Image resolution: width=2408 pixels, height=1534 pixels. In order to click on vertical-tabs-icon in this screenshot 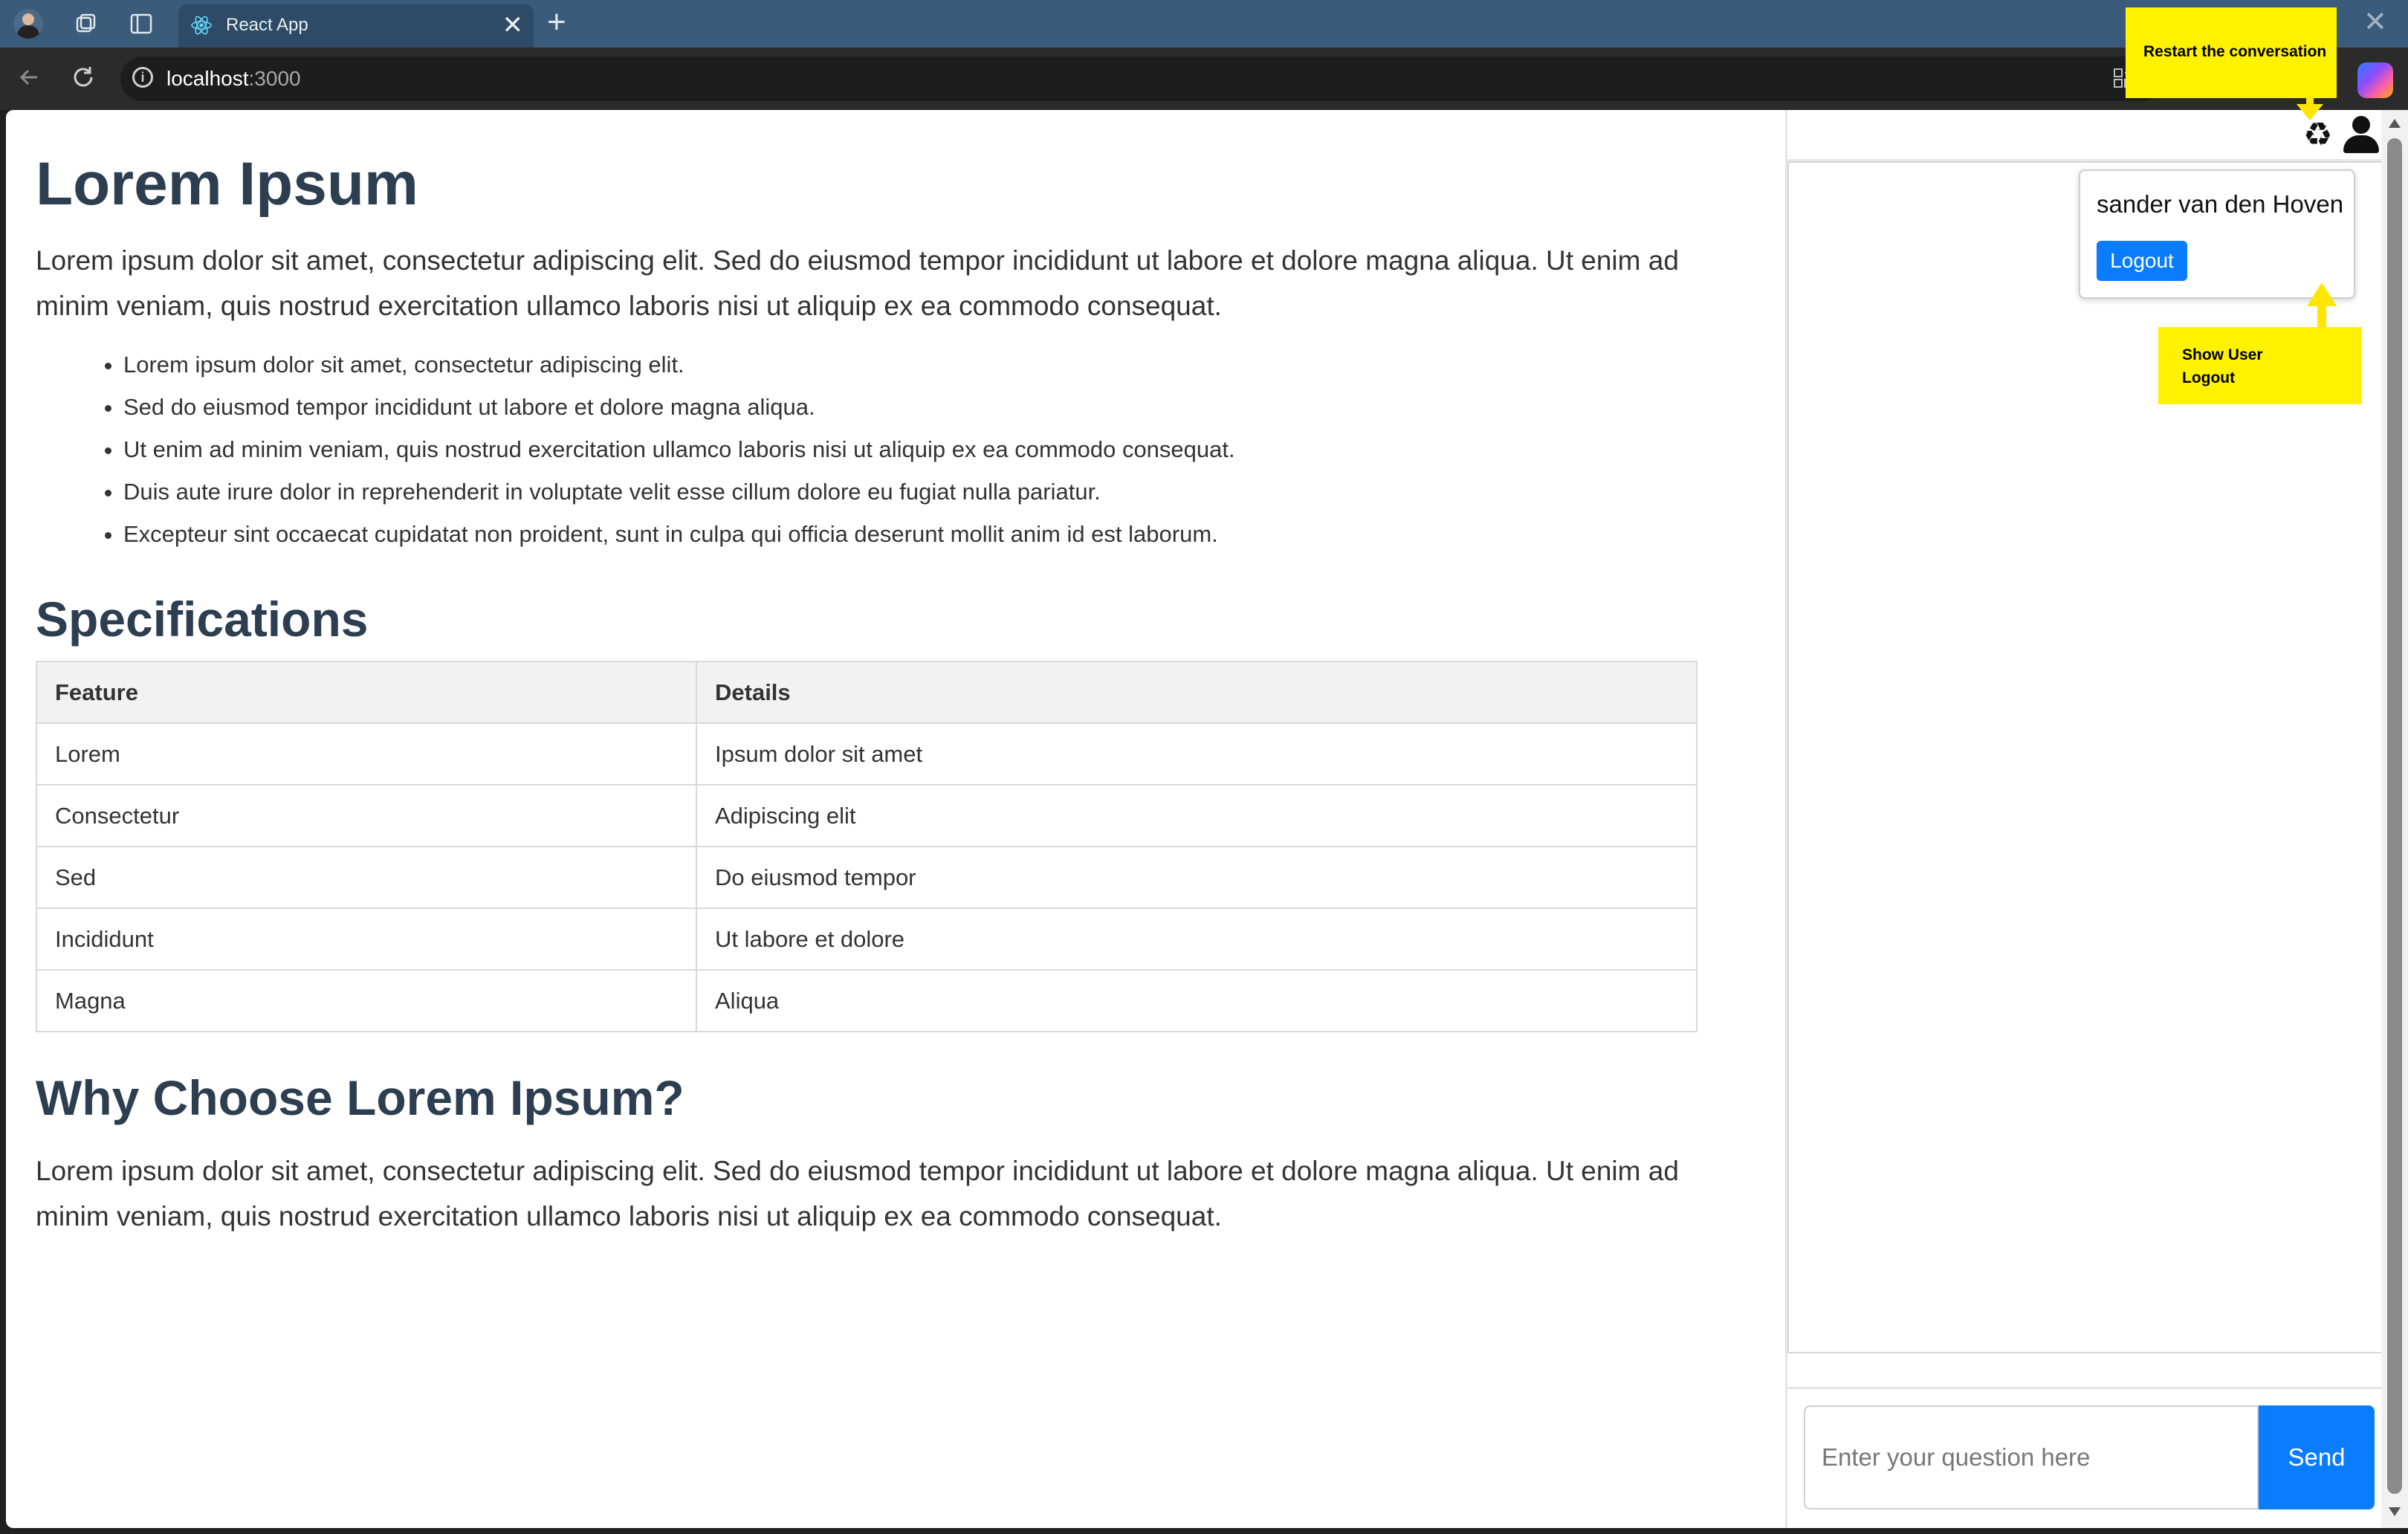, I will do `click(141, 24)`.